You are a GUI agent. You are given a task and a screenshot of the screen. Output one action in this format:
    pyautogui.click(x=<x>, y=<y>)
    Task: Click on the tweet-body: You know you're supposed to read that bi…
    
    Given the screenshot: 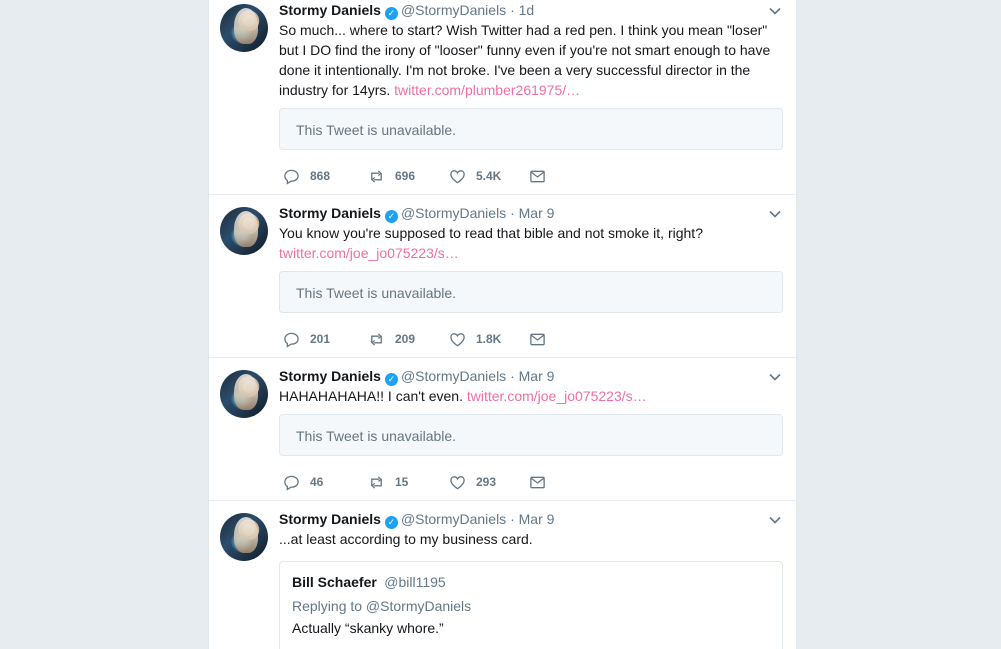 What is the action you would take?
    pyautogui.click(x=491, y=233)
    